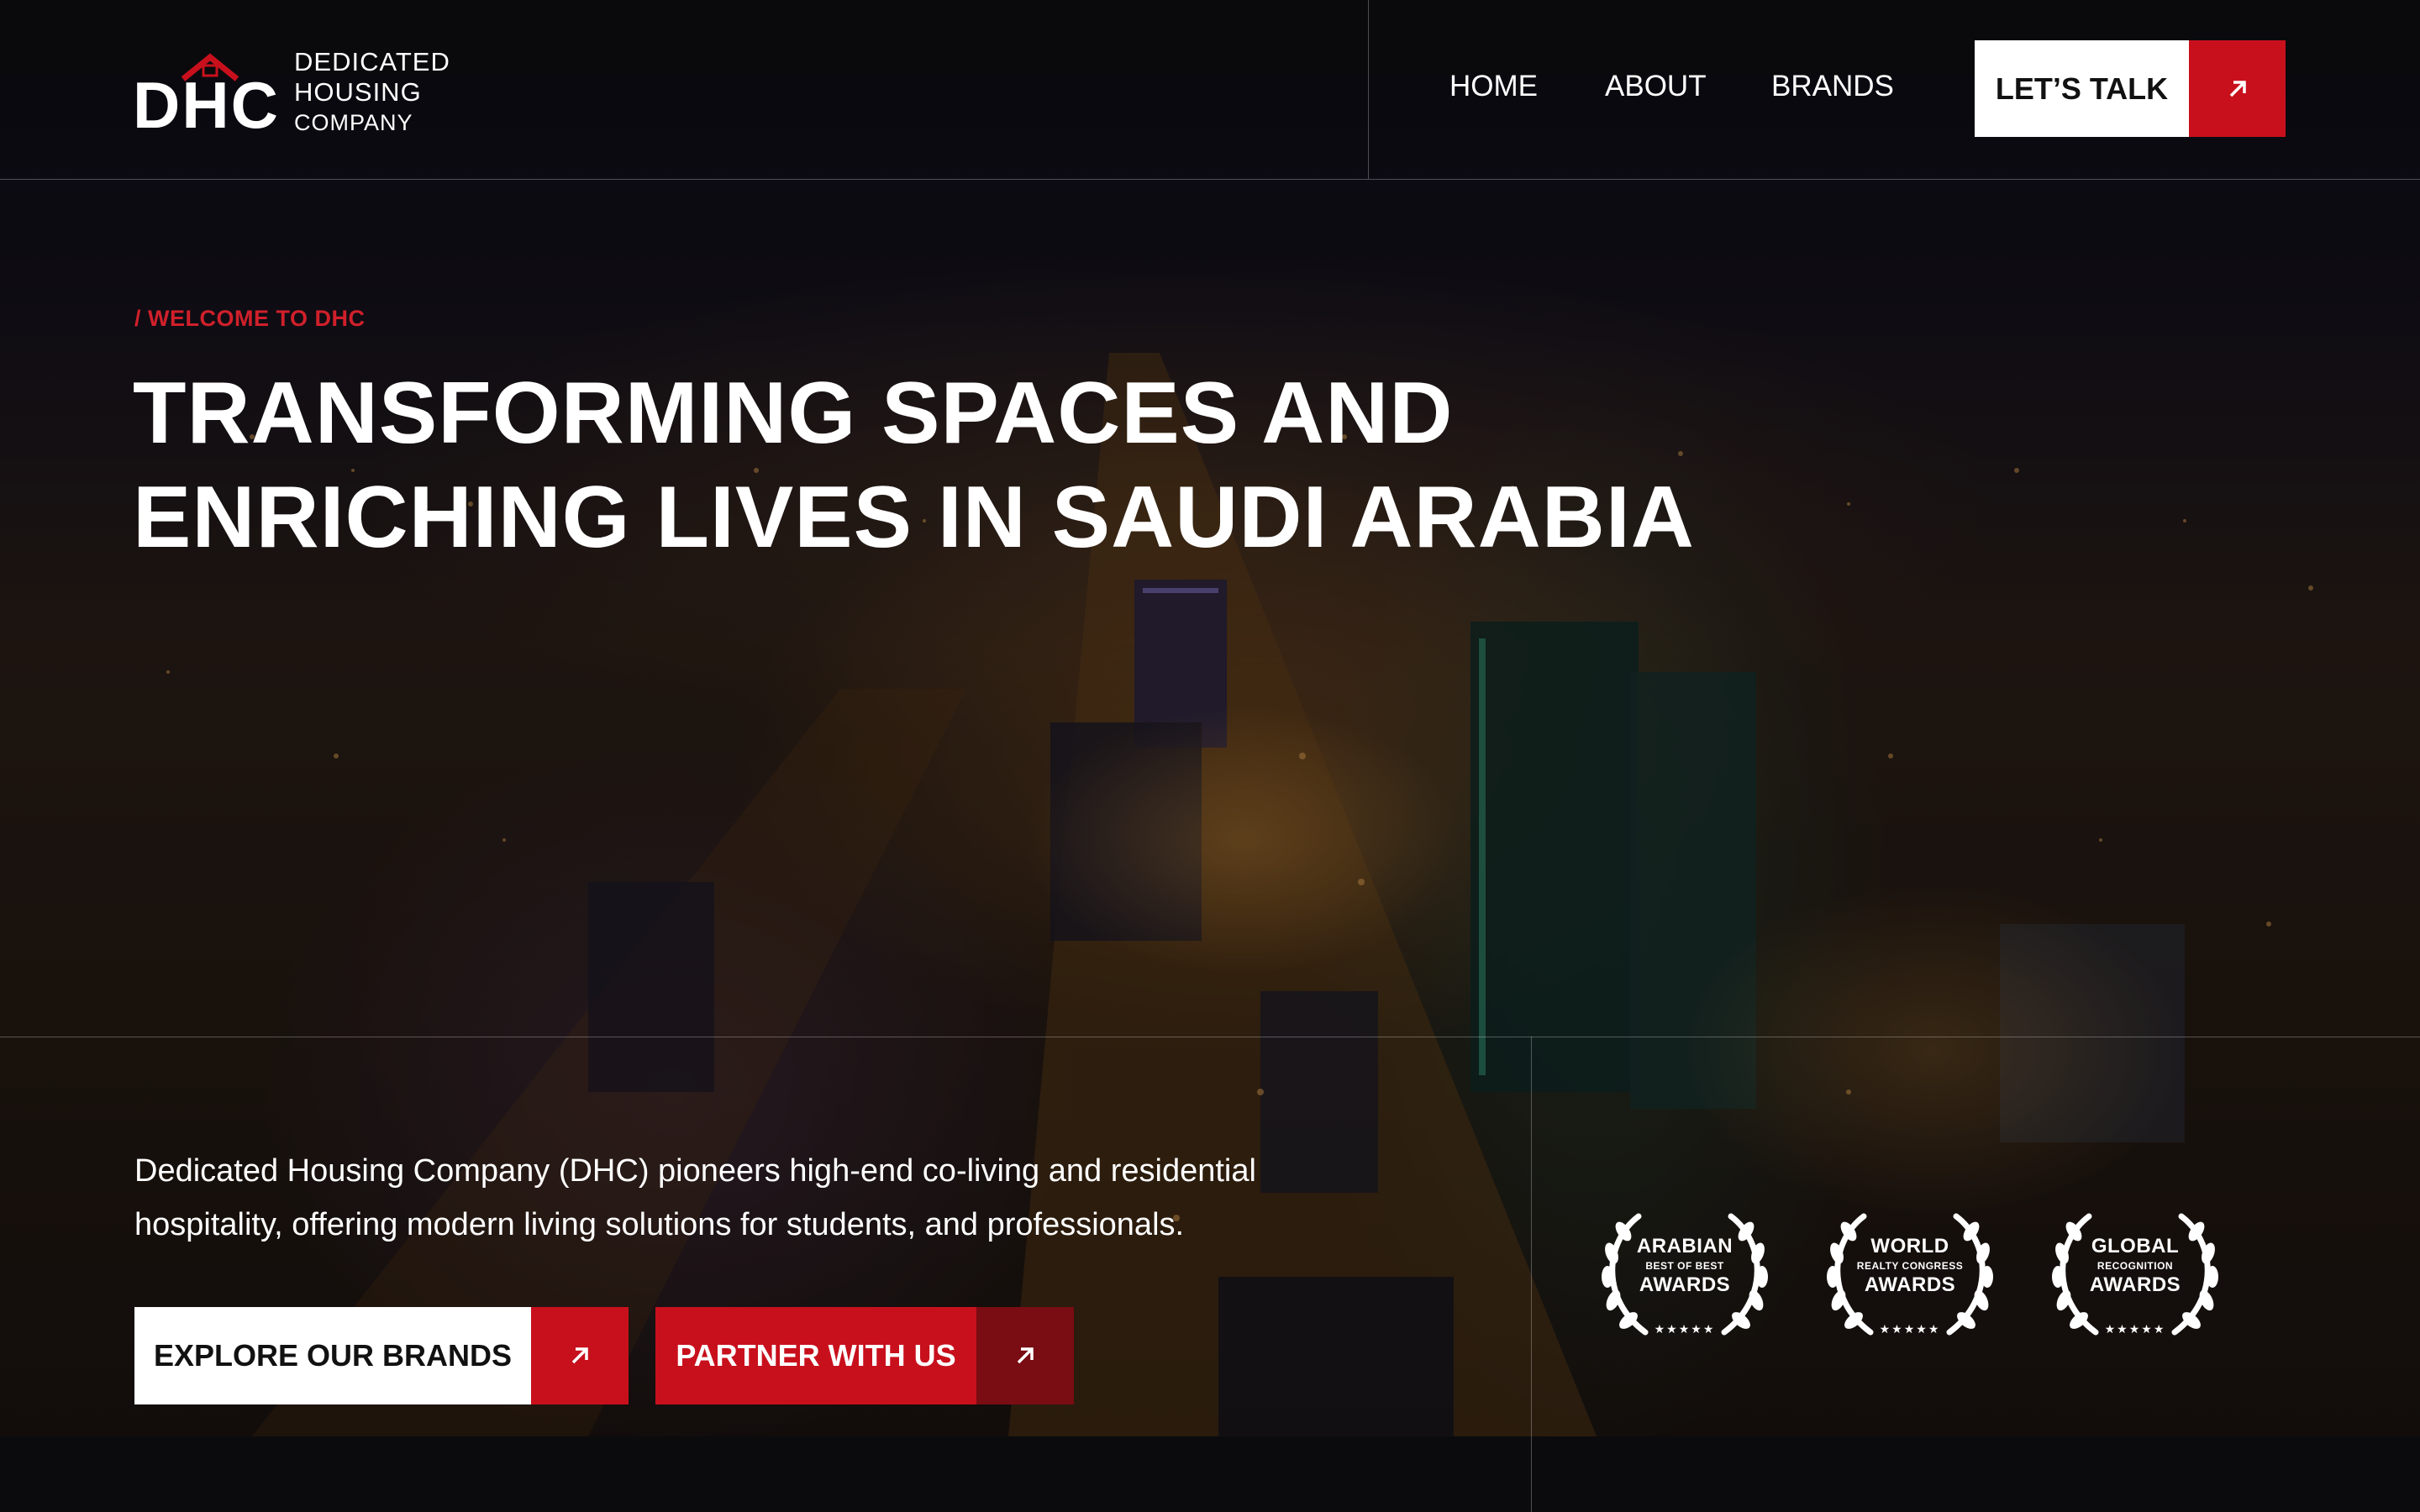  Describe the element at coordinates (372, 61) in the screenshot. I see `logo-line-1: DEDICATED` at that location.